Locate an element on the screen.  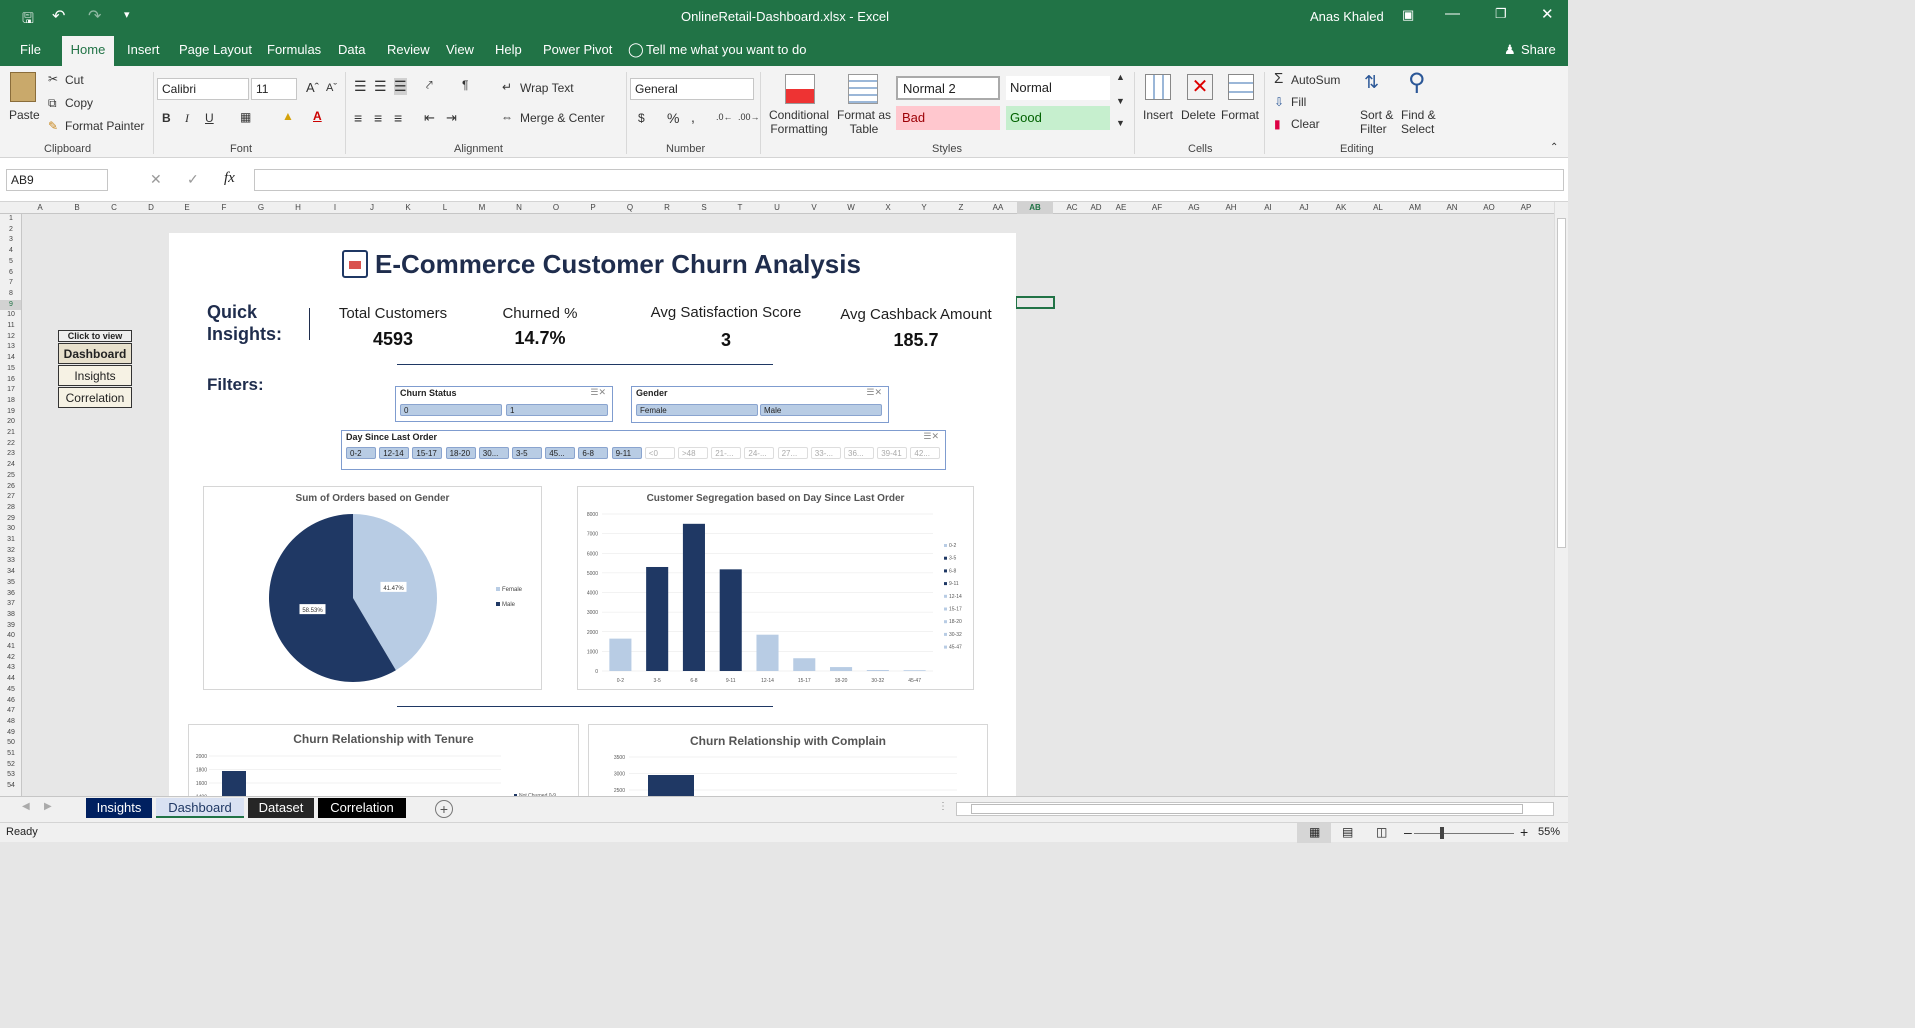
row-header: 23 is located at coordinates (10, 454).